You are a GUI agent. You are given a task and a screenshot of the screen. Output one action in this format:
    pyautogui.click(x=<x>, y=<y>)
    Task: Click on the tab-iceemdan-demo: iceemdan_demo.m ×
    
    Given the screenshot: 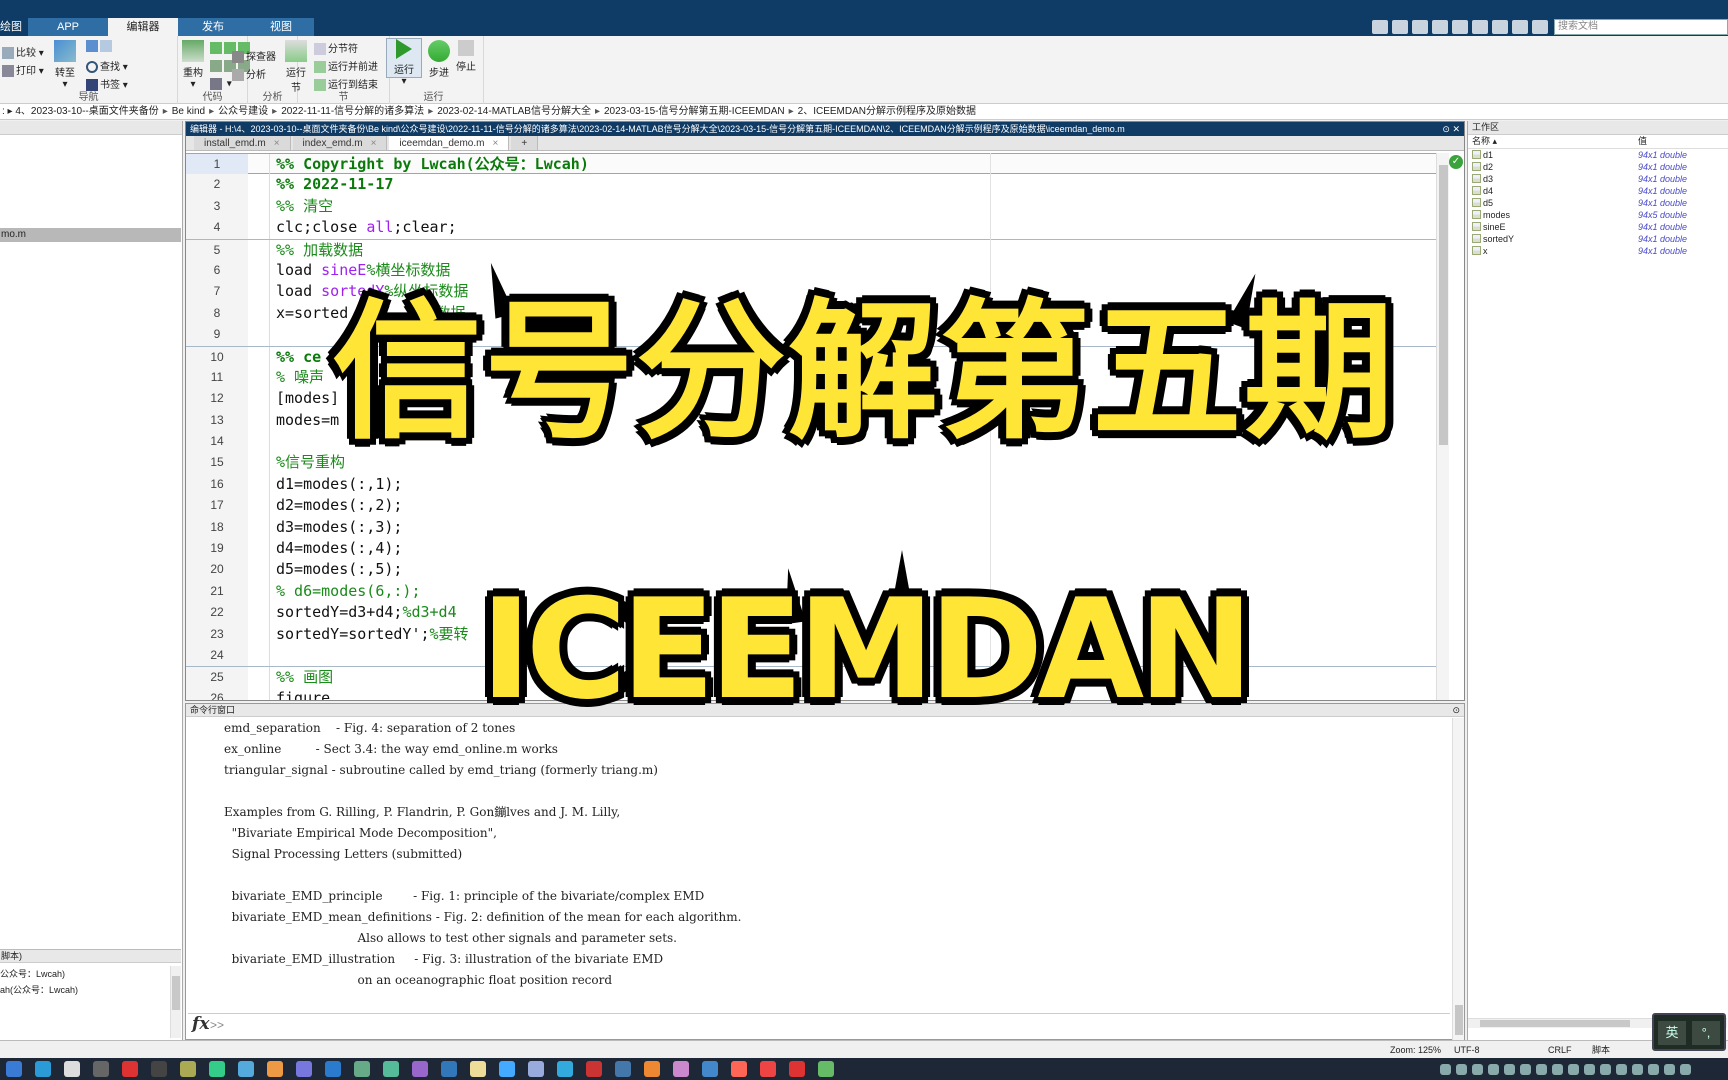 What is the action you would take?
    pyautogui.click(x=449, y=143)
    